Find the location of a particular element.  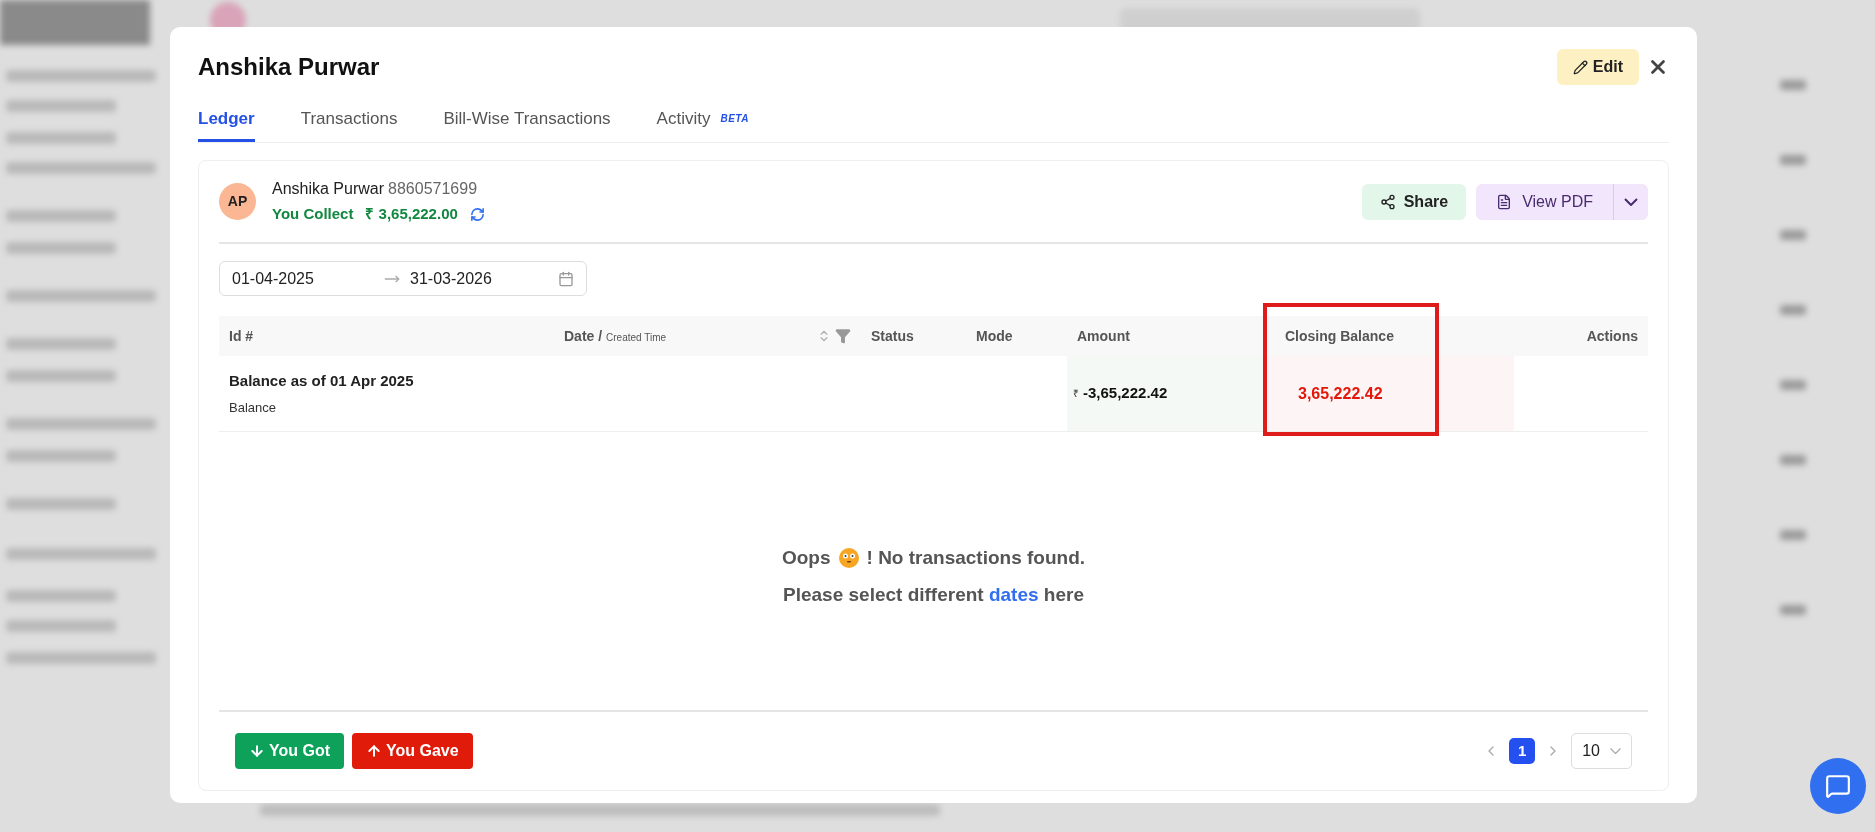

empty-hint: Please select different dates here is located at coordinates (933, 594).